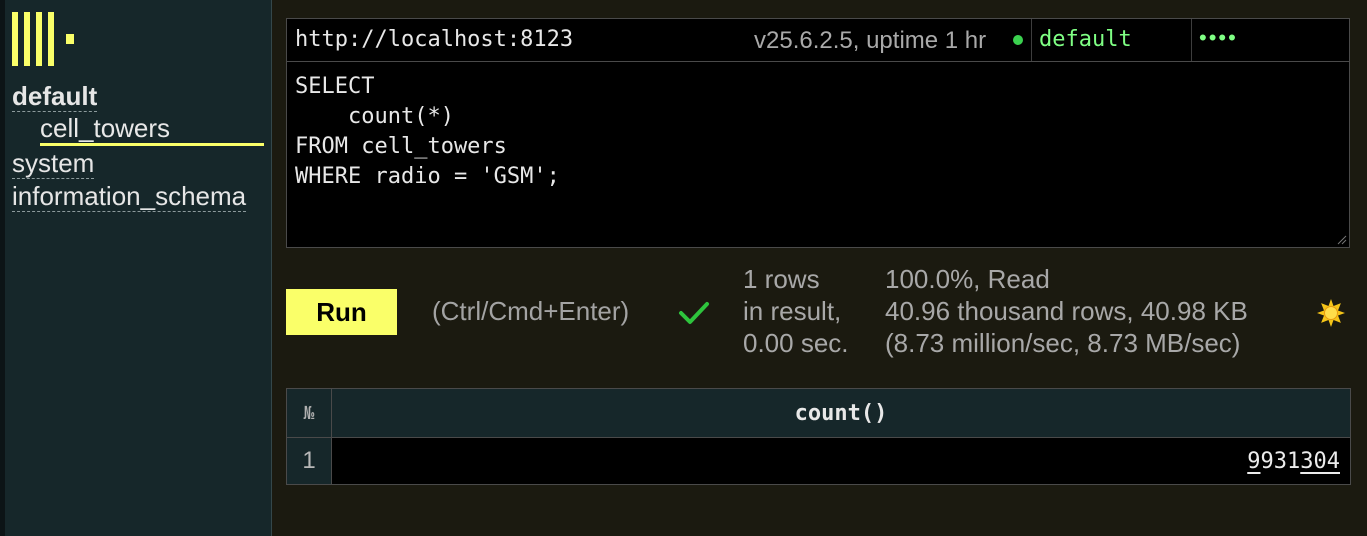  Describe the element at coordinates (841, 461) in the screenshot. I see `result-cell: 9931304` at that location.